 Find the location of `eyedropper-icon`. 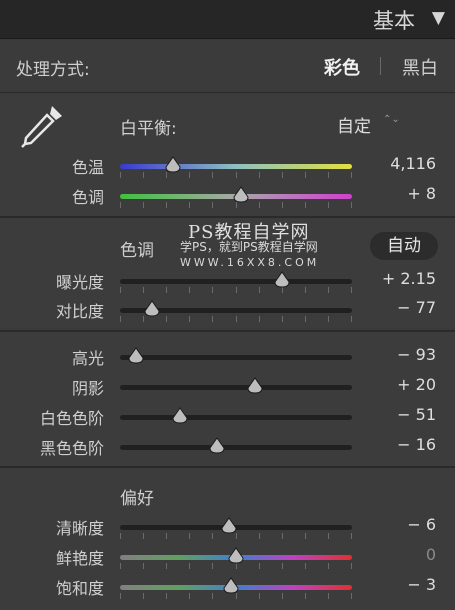

eyedropper-icon is located at coordinates (43, 125).